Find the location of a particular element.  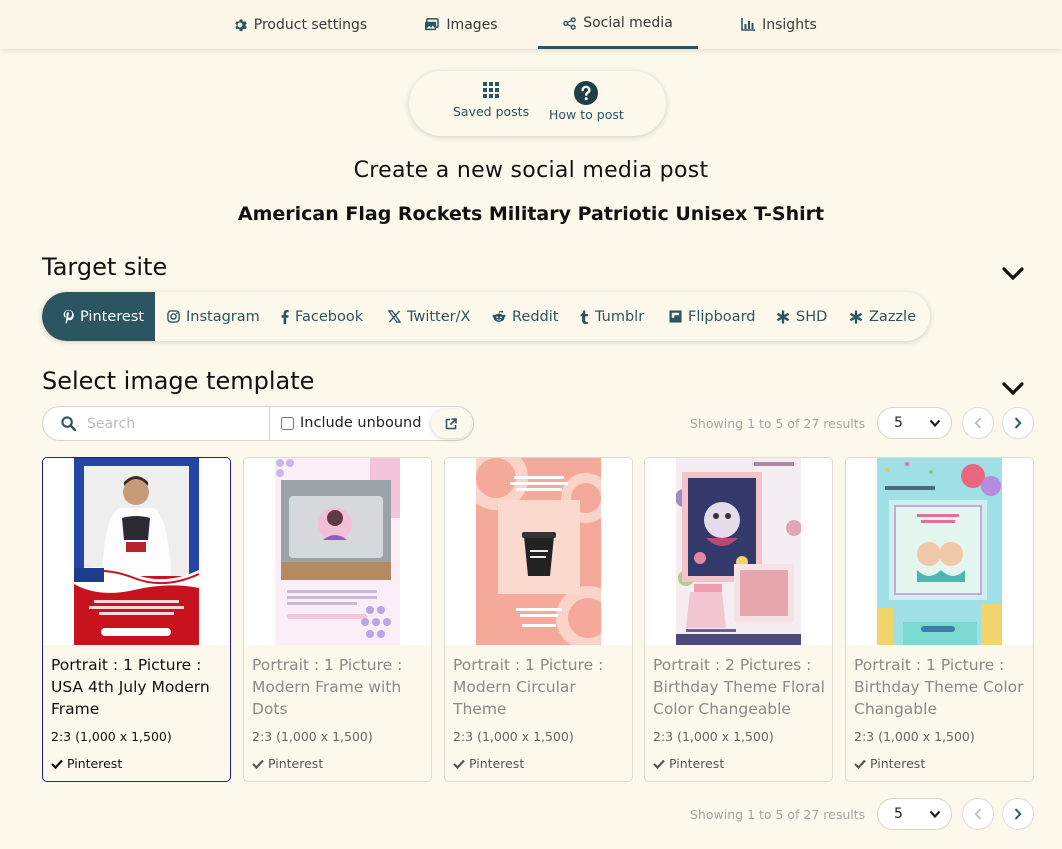

site-tumblr: Tumblr is located at coordinates (612, 316).